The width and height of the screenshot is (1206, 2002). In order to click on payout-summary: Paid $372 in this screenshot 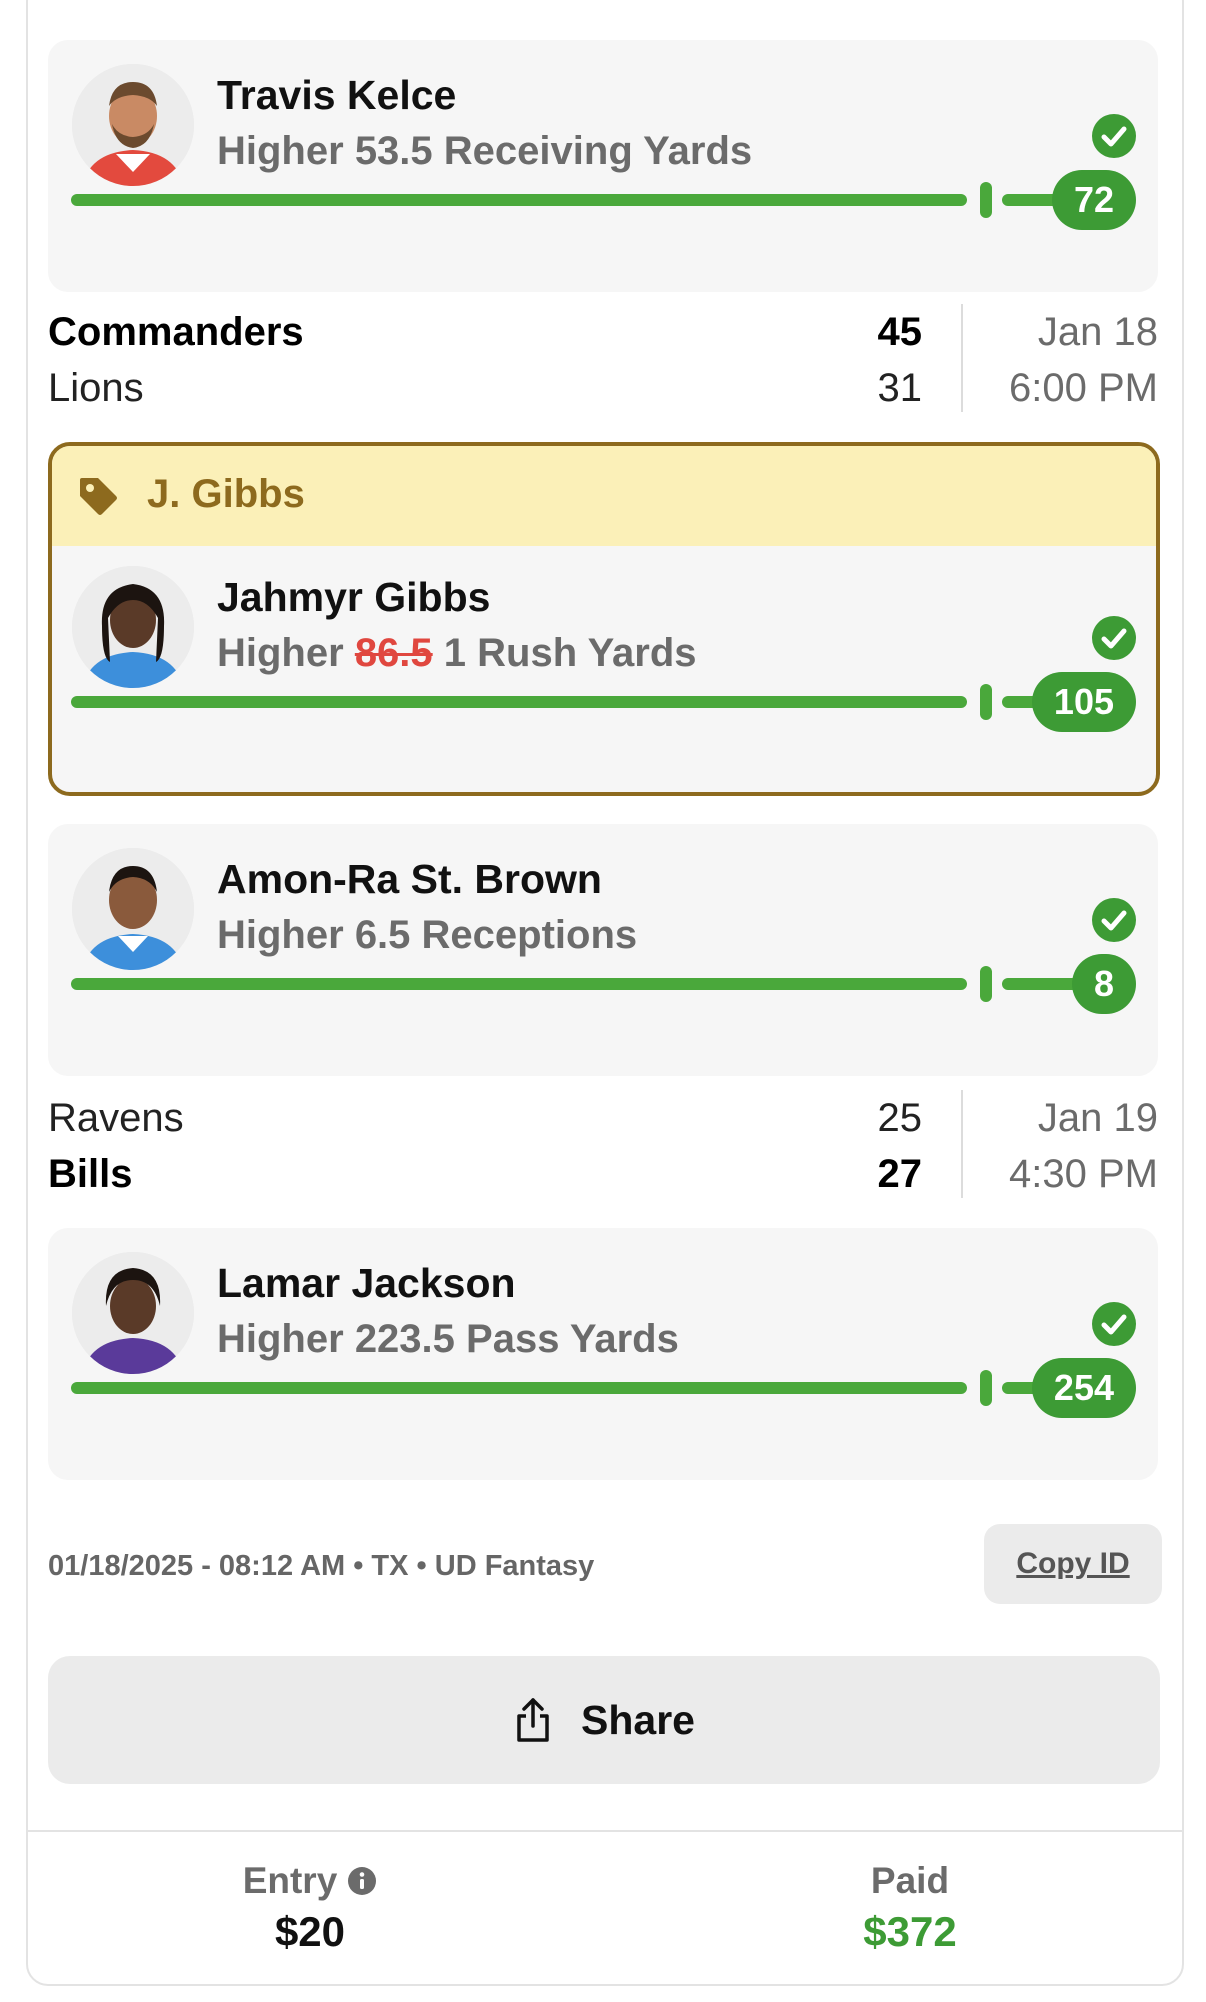, I will do `click(910, 1908)`.